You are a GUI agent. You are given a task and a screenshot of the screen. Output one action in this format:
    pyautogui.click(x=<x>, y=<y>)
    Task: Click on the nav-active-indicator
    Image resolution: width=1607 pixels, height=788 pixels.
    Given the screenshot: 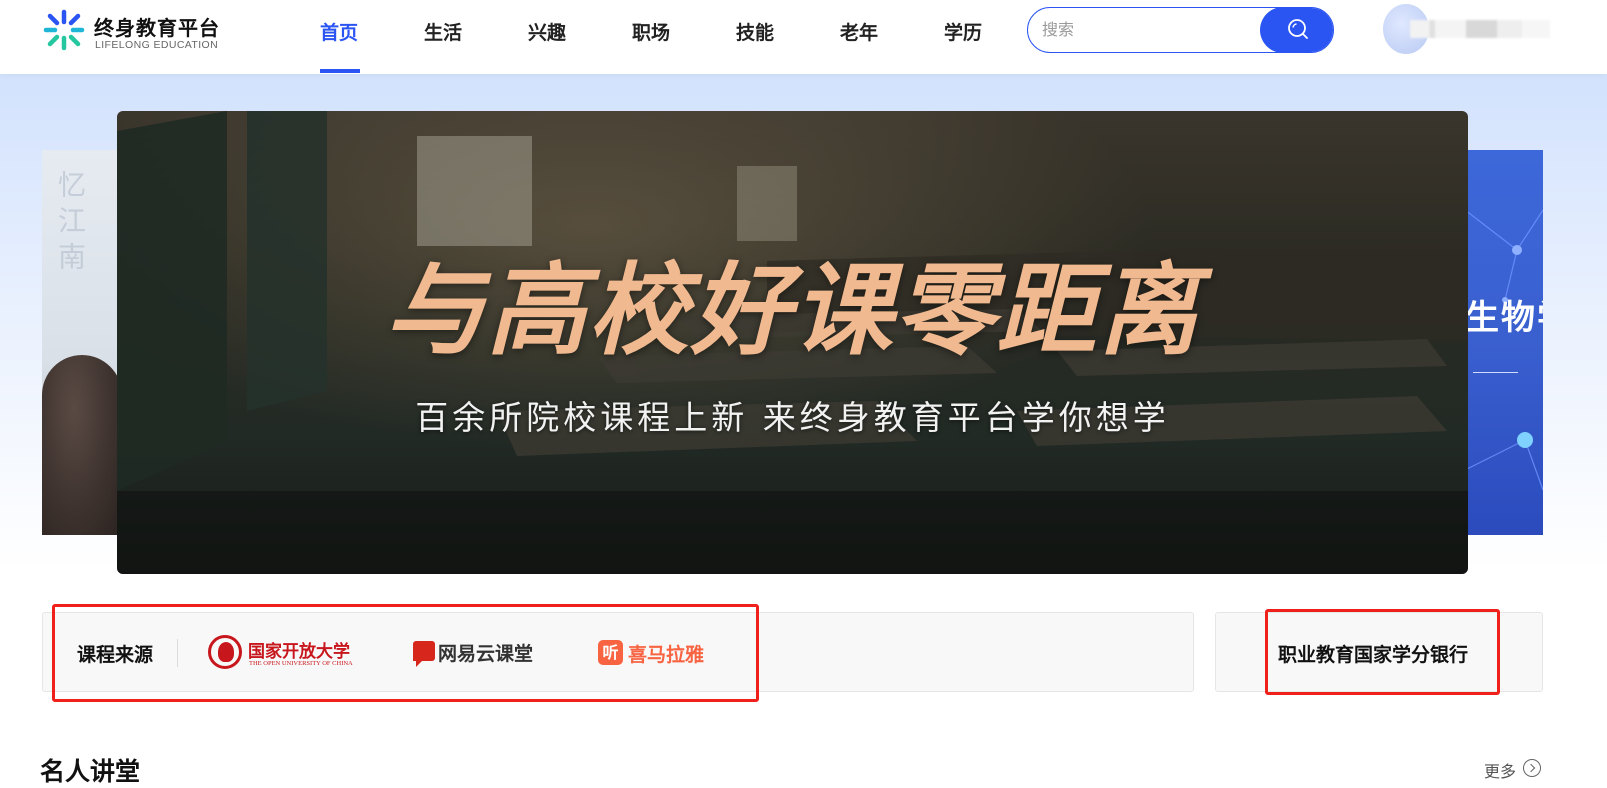 What is the action you would take?
    pyautogui.click(x=340, y=71)
    